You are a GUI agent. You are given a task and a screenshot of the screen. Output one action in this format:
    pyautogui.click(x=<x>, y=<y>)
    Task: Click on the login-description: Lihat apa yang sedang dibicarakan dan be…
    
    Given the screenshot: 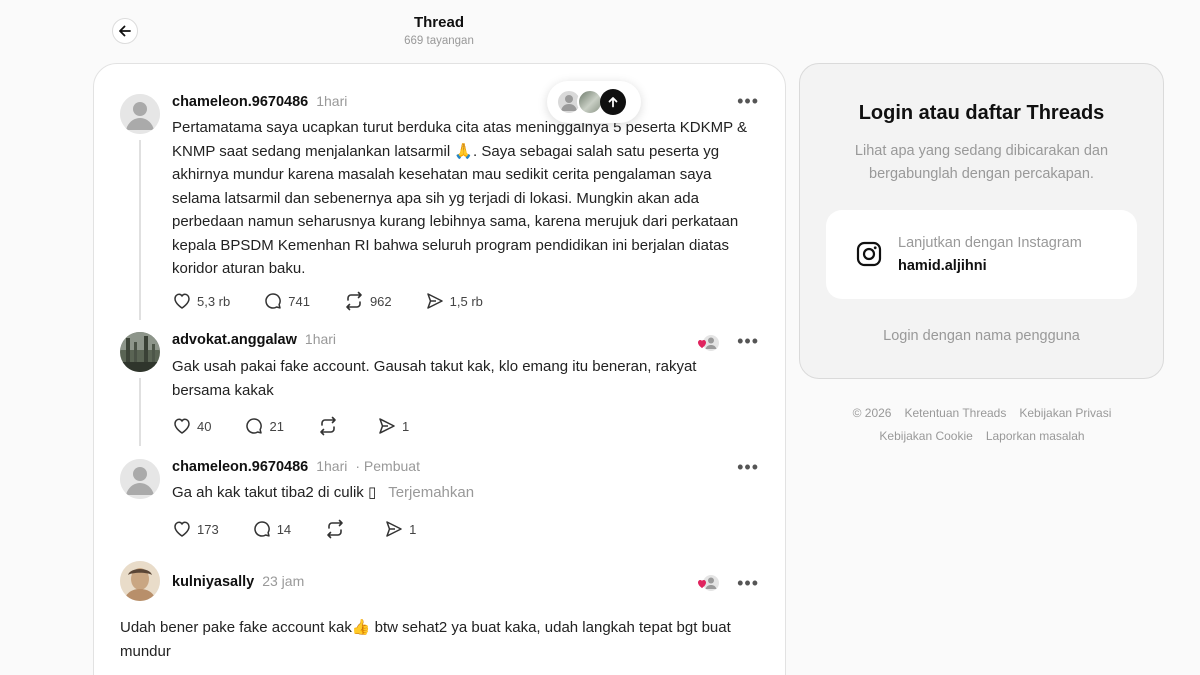 What is the action you would take?
    pyautogui.click(x=981, y=162)
    